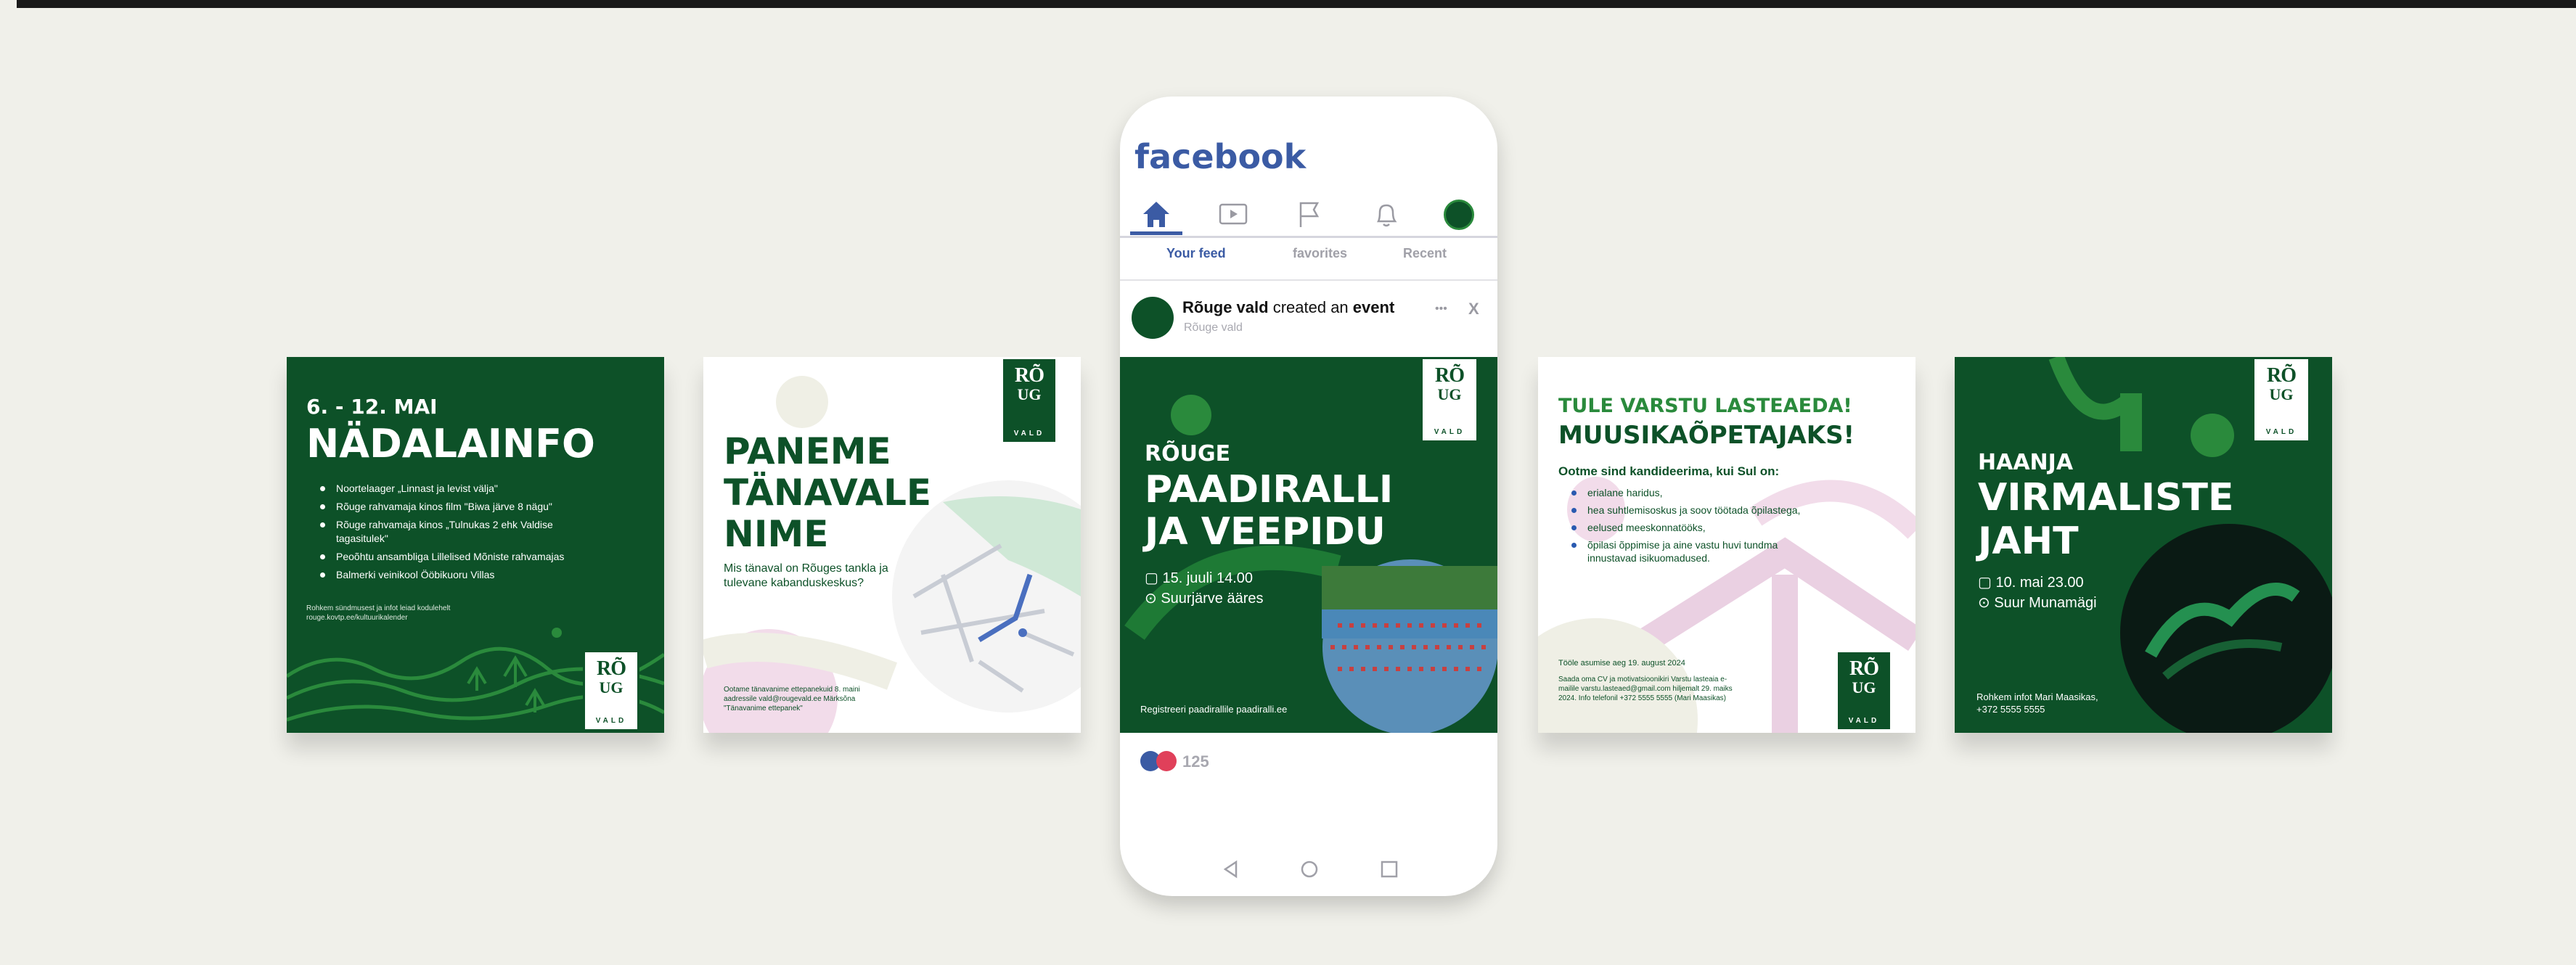 This screenshot has width=2576, height=965. I want to click on home-icon, so click(1156, 215).